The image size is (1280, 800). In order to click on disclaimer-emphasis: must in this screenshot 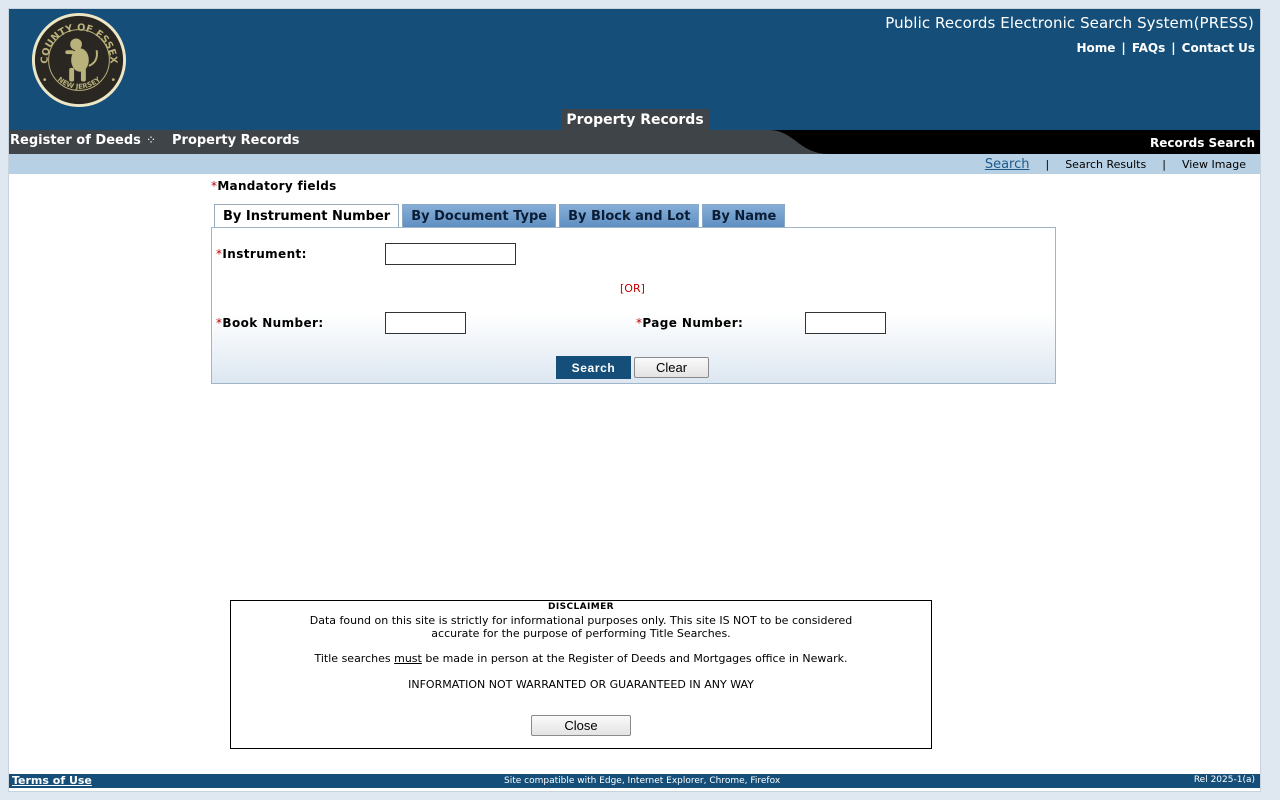, I will do `click(408, 658)`.